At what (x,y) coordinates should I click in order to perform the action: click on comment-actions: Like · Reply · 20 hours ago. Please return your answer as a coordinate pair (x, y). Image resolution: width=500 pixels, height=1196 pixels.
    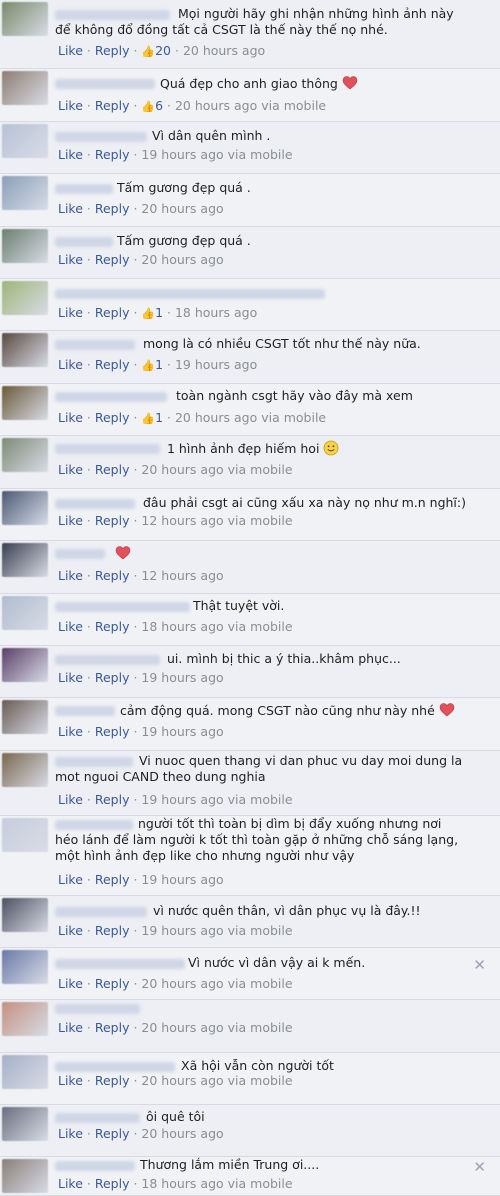
    Looking at the image, I should click on (141, 208).